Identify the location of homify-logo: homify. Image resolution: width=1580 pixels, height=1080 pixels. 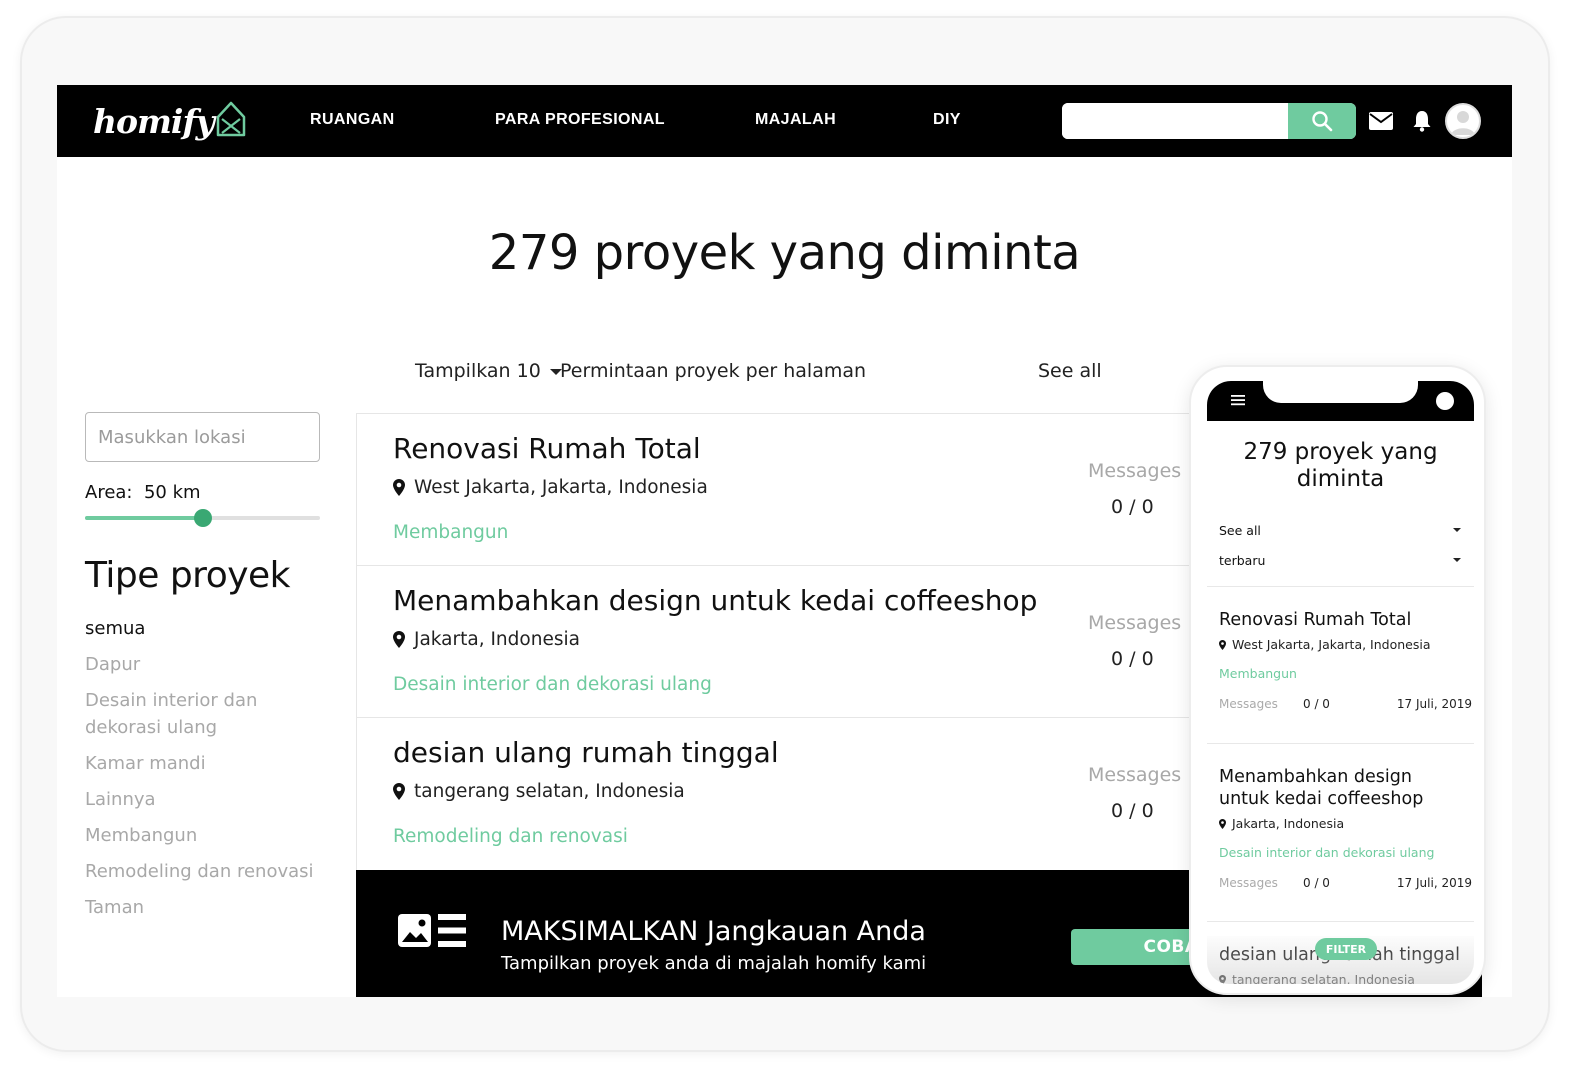
(169, 121).